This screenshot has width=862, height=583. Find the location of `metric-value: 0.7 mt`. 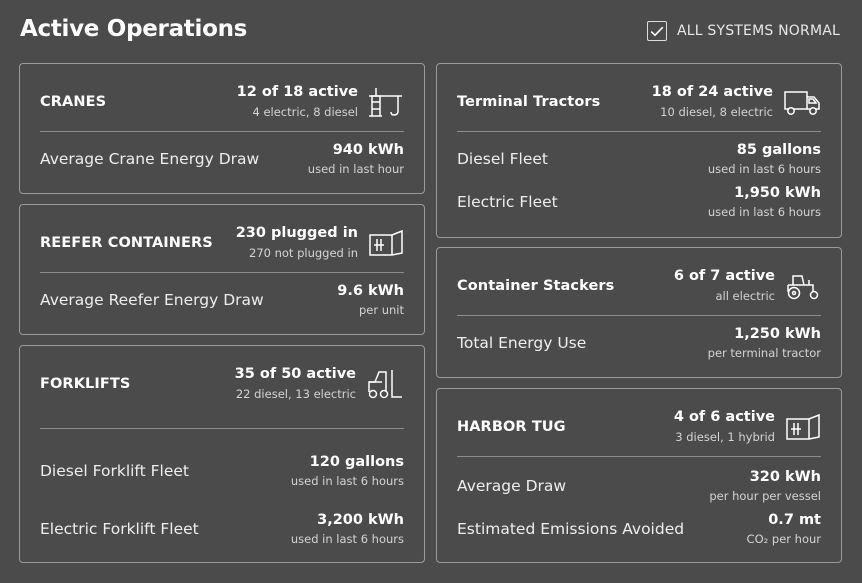

metric-value: 0.7 mt is located at coordinates (794, 520).